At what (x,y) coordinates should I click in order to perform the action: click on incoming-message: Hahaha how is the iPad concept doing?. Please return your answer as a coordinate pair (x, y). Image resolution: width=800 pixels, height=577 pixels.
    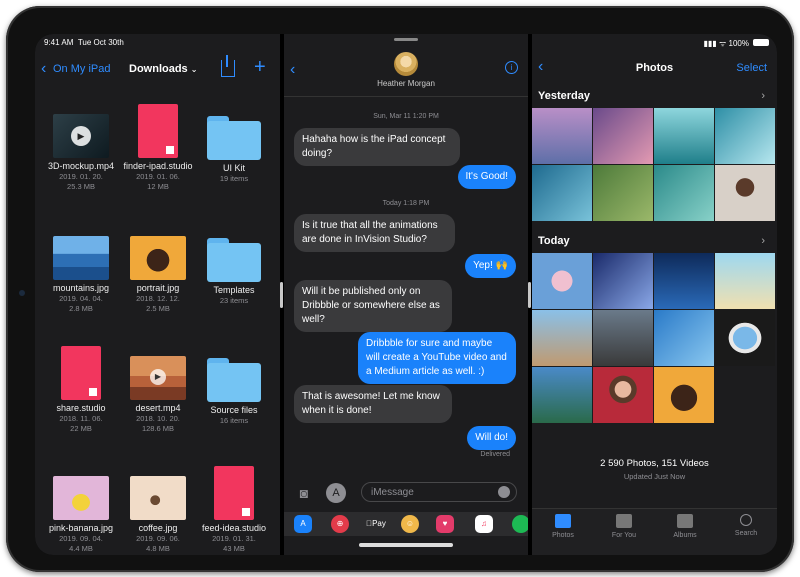
    Looking at the image, I should click on (377, 147).